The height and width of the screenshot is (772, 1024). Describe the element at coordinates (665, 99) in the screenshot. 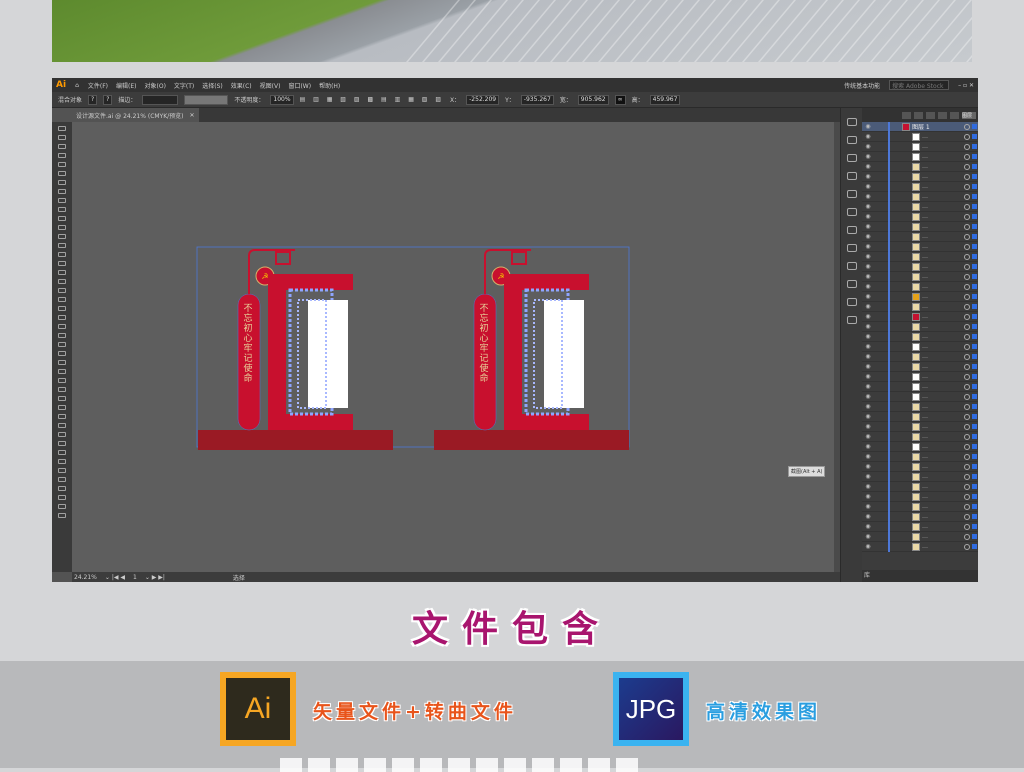

I see `height-input: 459.967` at that location.